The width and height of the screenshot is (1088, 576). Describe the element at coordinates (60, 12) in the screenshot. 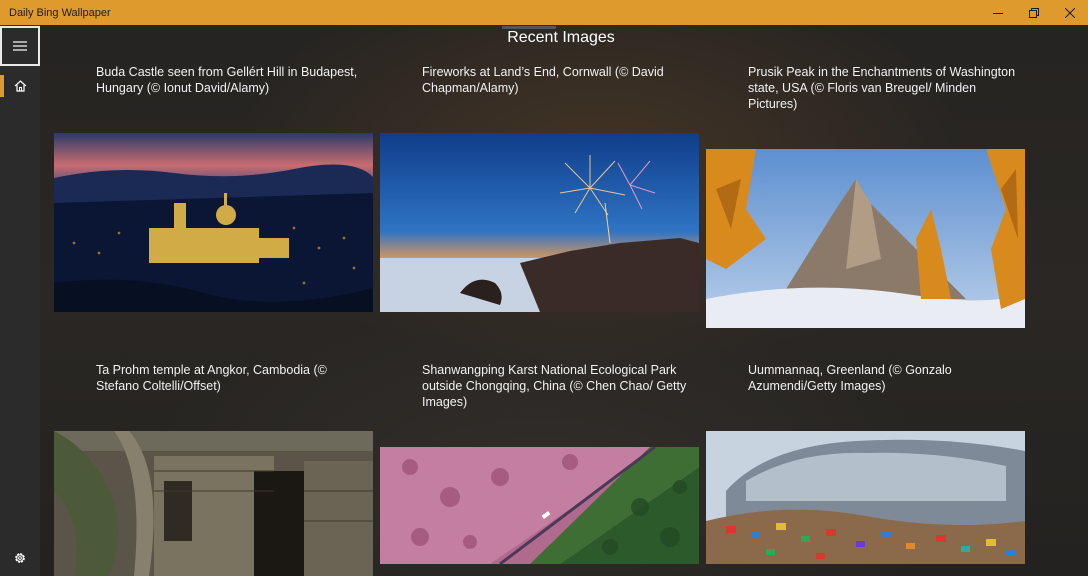

I see `window-title: Daily Bing Wallpaper` at that location.